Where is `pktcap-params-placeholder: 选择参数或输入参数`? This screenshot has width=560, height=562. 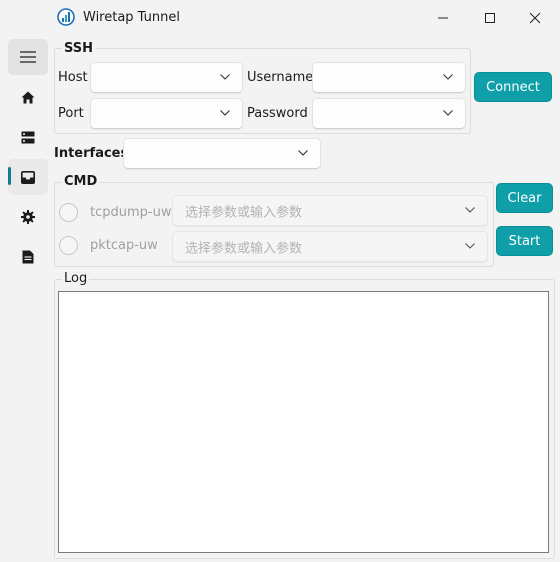 pktcap-params-placeholder: 选择参数或输入参数 is located at coordinates (244, 248).